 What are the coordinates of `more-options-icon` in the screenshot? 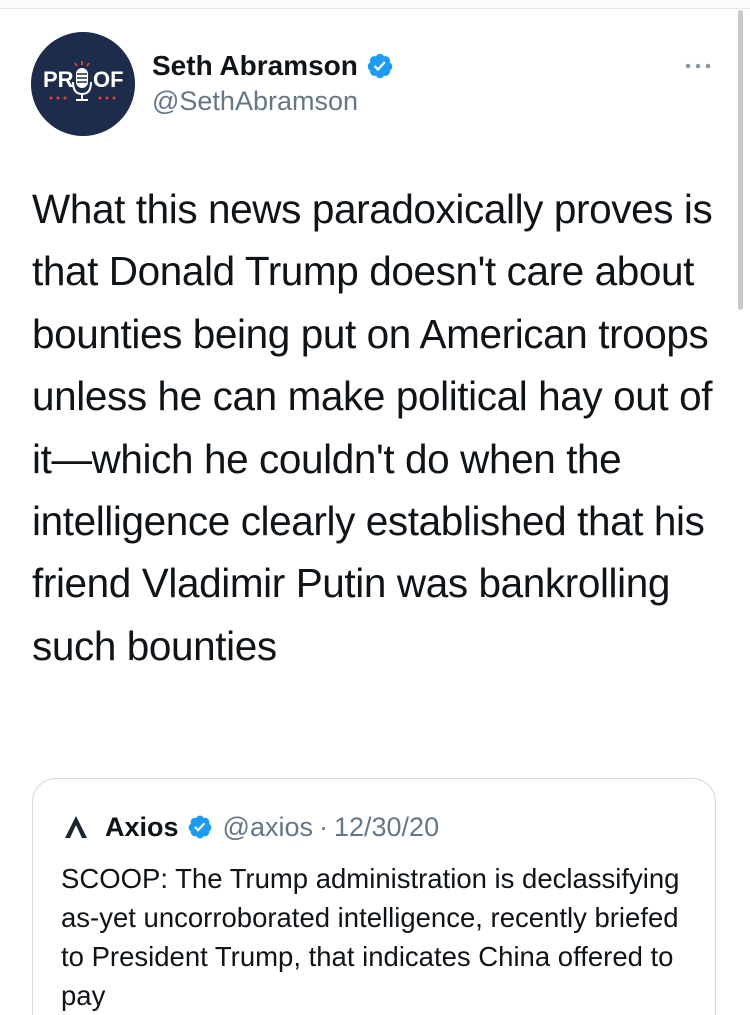 It's located at (700, 64).